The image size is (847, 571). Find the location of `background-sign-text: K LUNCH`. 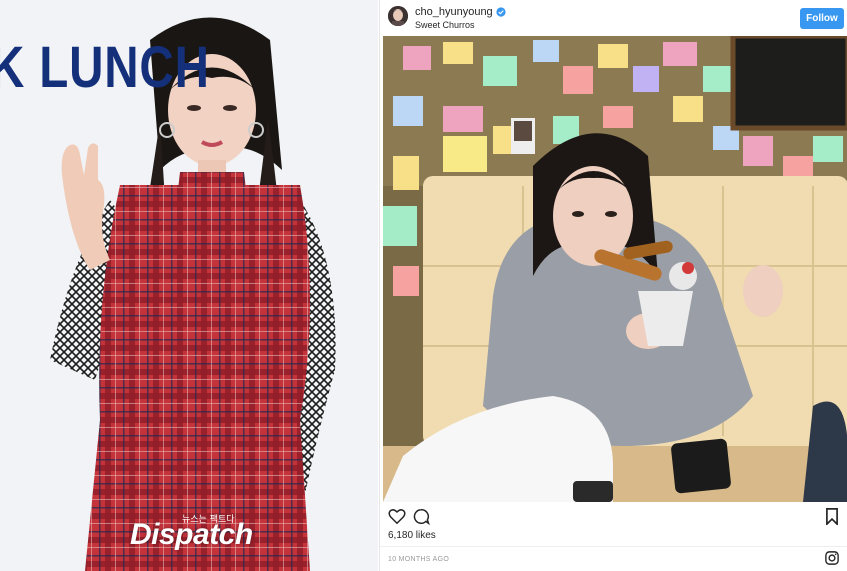

background-sign-text: K LUNCH is located at coordinates (105, 67).